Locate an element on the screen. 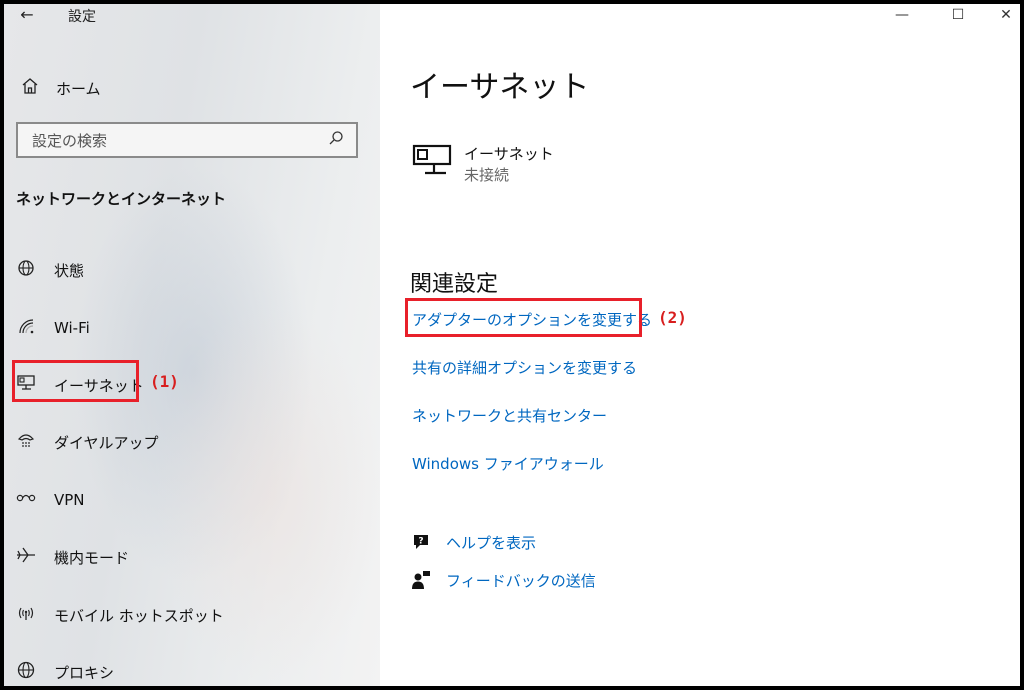 The height and width of the screenshot is (690, 1024). highlight-box-adapter-options is located at coordinates (523, 317).